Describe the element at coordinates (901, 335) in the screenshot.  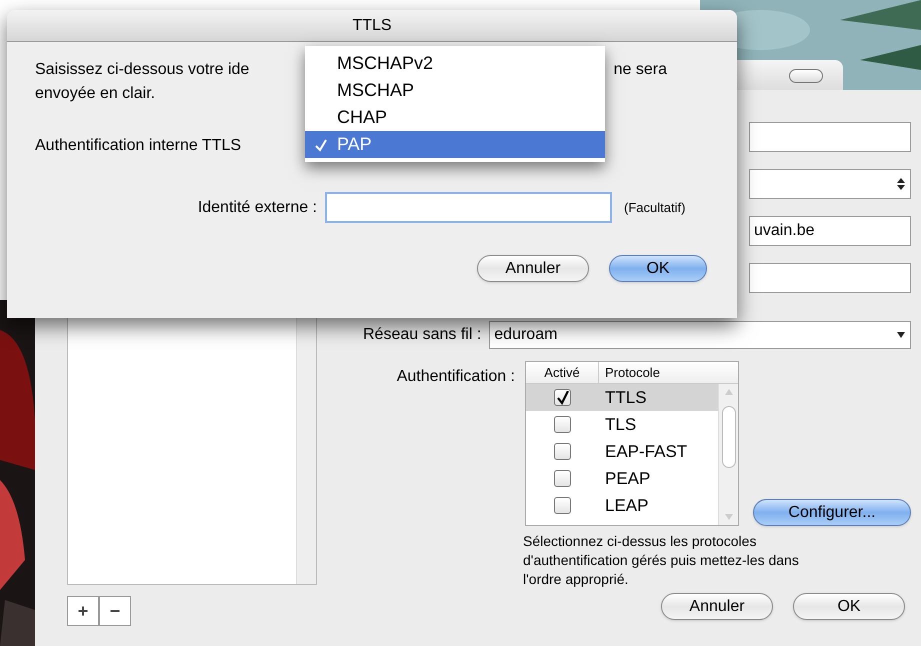
I see `dropdown-arrow-icon` at that location.